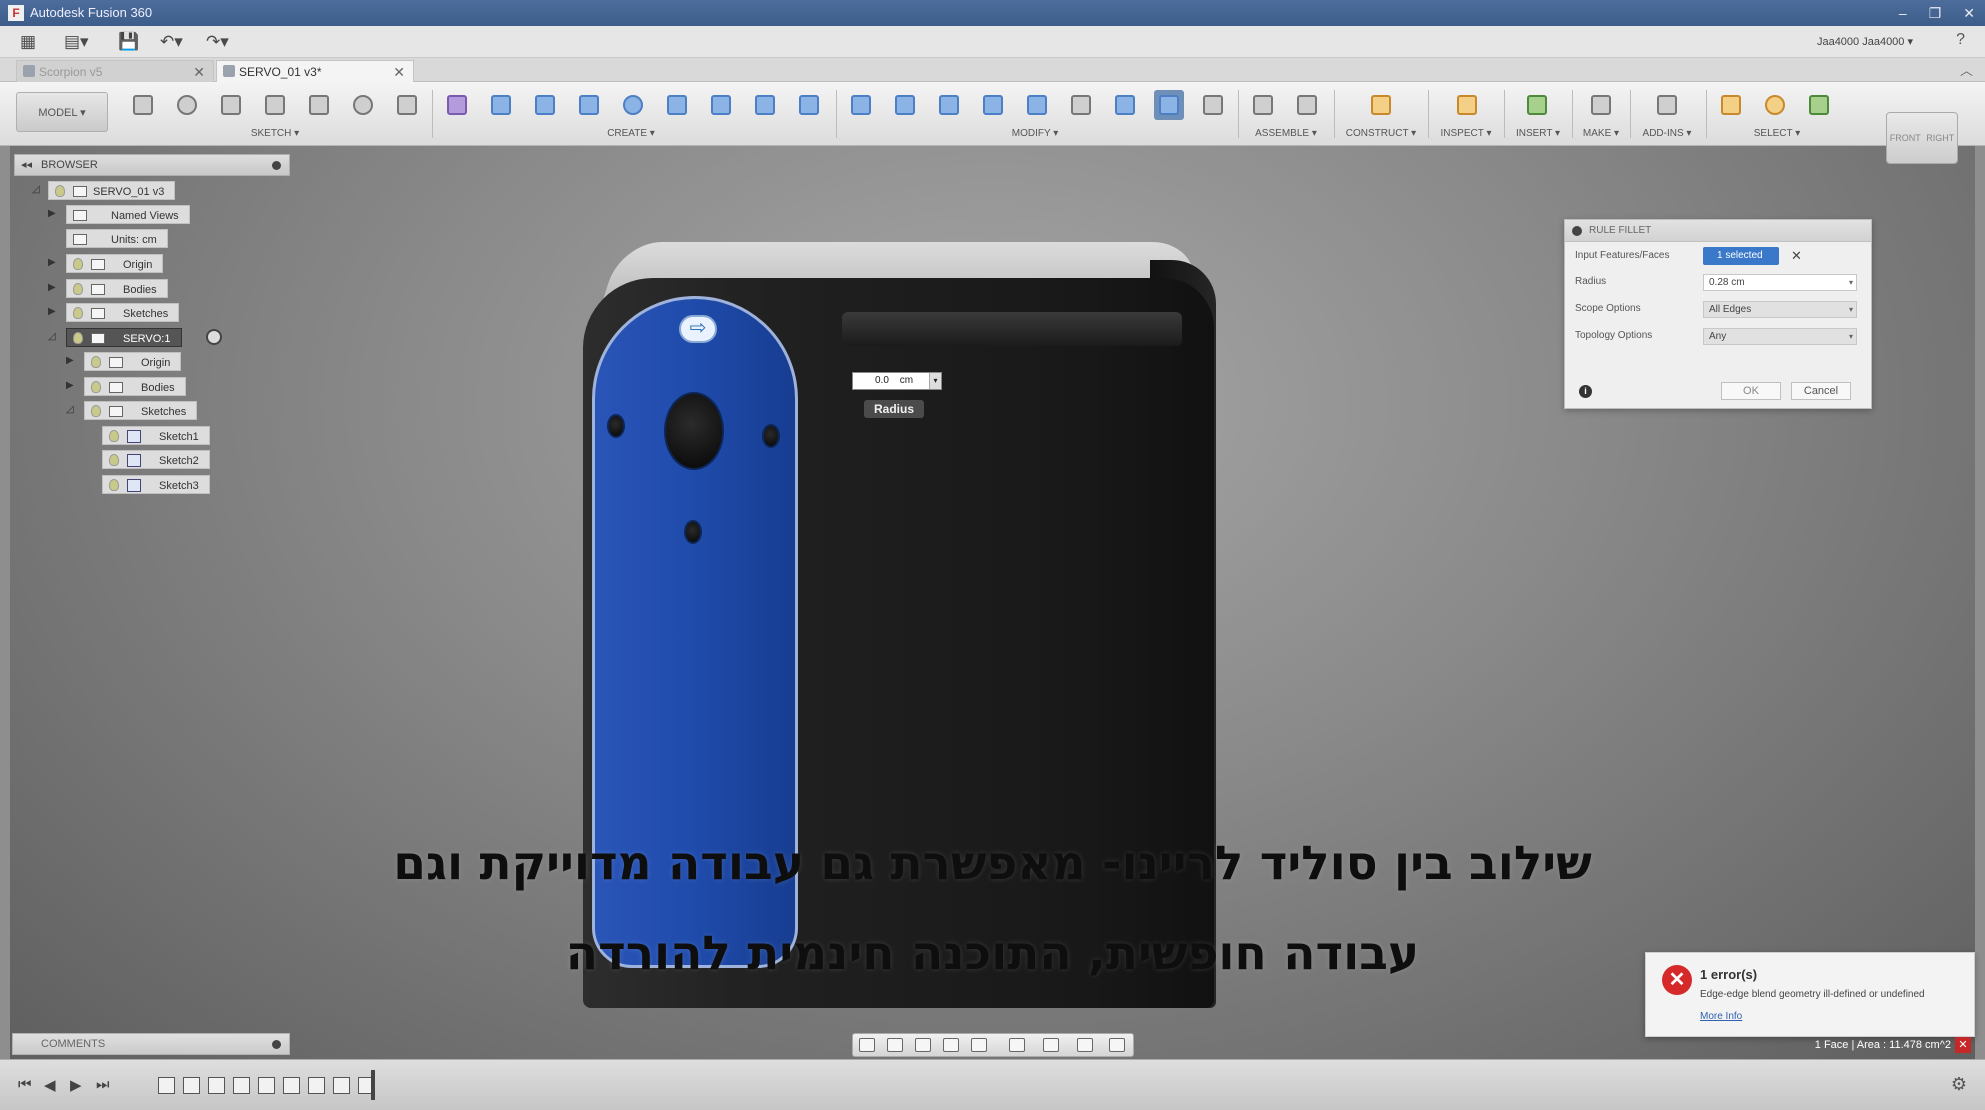  I want to click on assemble-menu: ASSEMBLE ▾, so click(1286, 133).